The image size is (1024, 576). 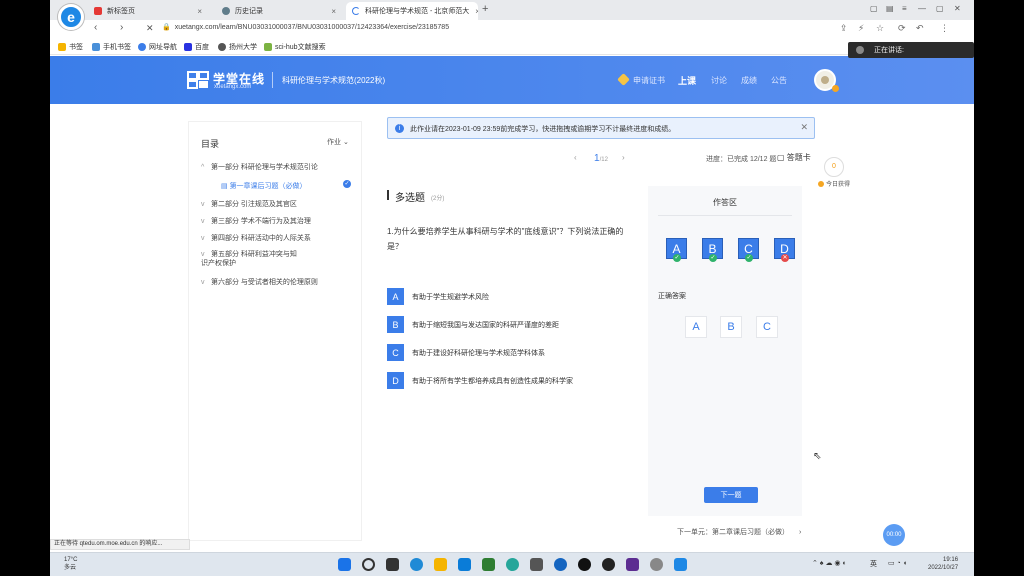 I want to click on score-counter: 0, so click(x=834, y=167).